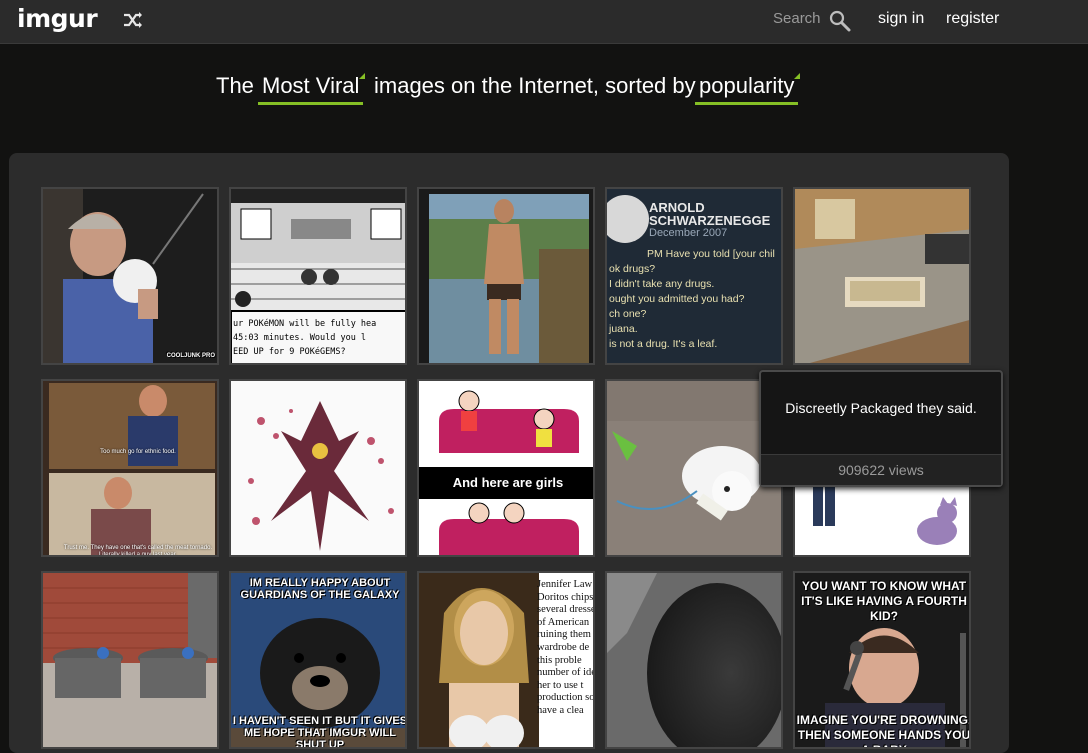 The image size is (1088, 753). Describe the element at coordinates (565, 584) in the screenshot. I see `caption-line: Jennifer Law` at that location.